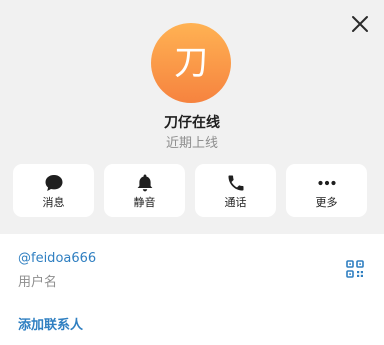 This screenshot has width=384, height=345. Describe the element at coordinates (191, 143) in the screenshot. I see `last-seen-status: 近期上线` at that location.